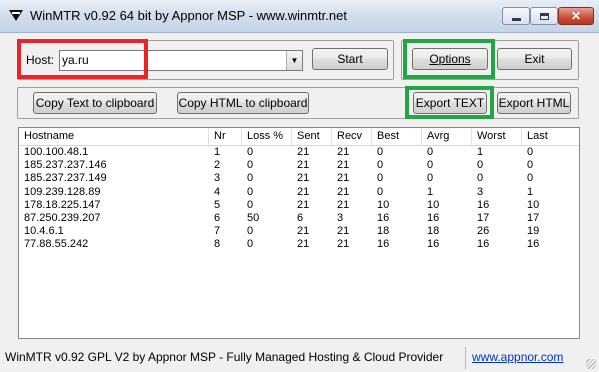  I want to click on winmtr-app-icon, so click(16, 15).